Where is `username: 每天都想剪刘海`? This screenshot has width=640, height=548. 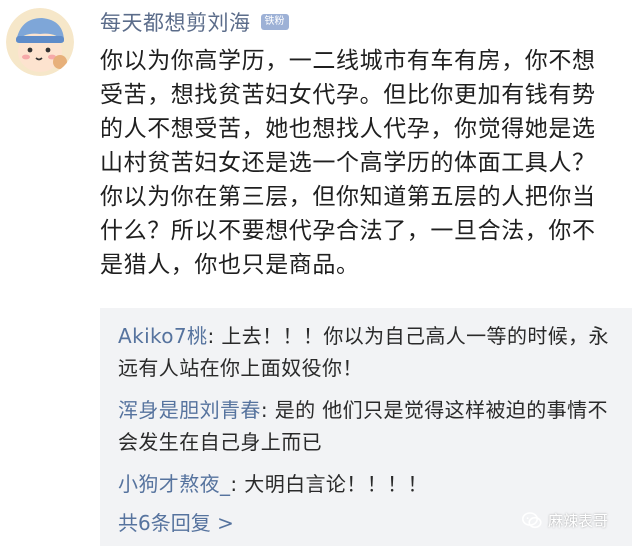
username: 每天都想剪刘海 is located at coordinates (175, 22).